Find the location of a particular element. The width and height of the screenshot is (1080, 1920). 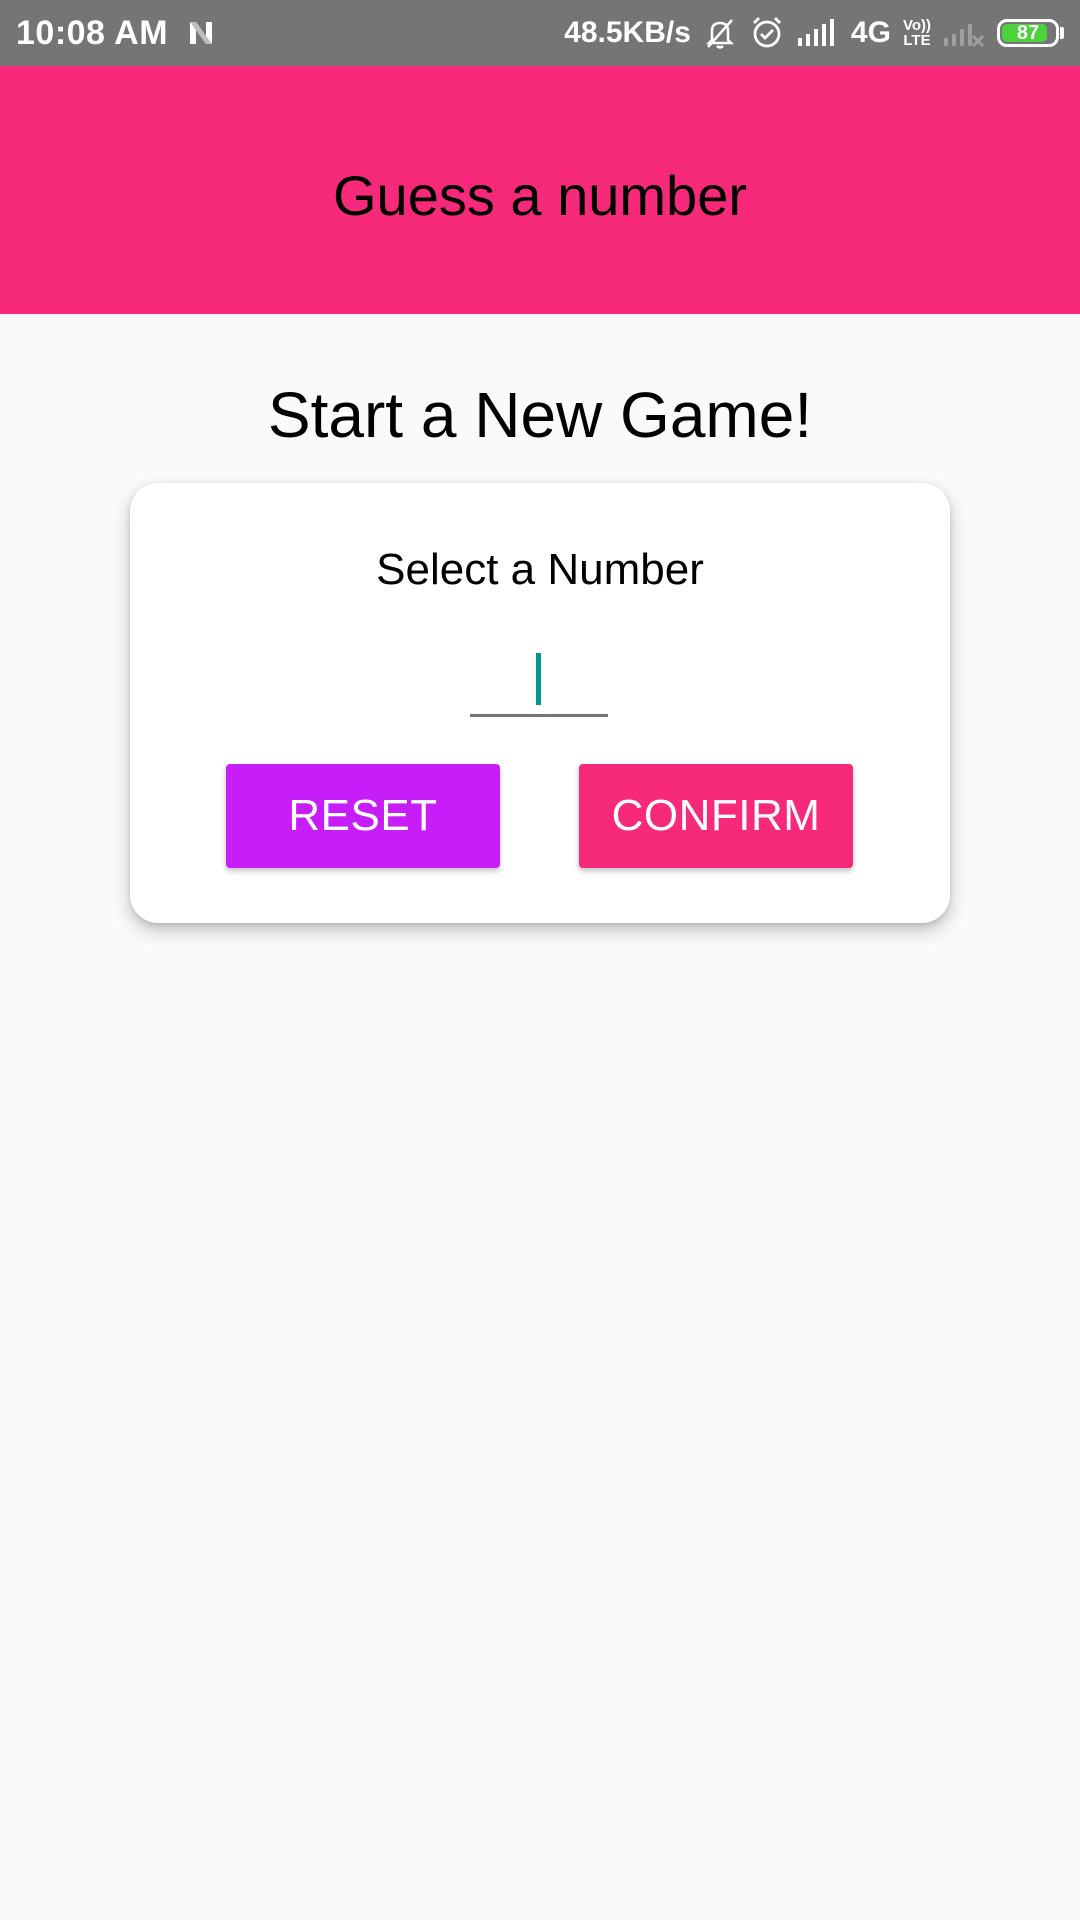

app-title: Guess a number is located at coordinates (540, 195).